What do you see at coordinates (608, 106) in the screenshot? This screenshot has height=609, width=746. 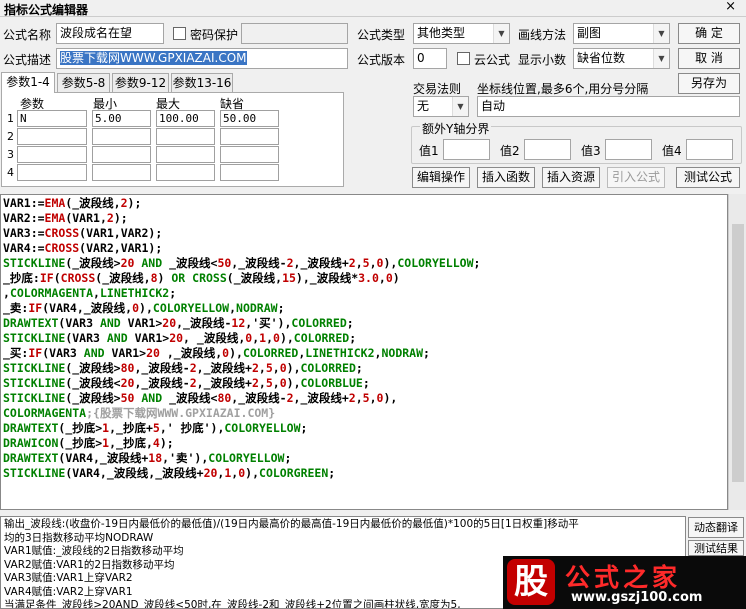 I see `coord-input: 自动` at bounding box center [608, 106].